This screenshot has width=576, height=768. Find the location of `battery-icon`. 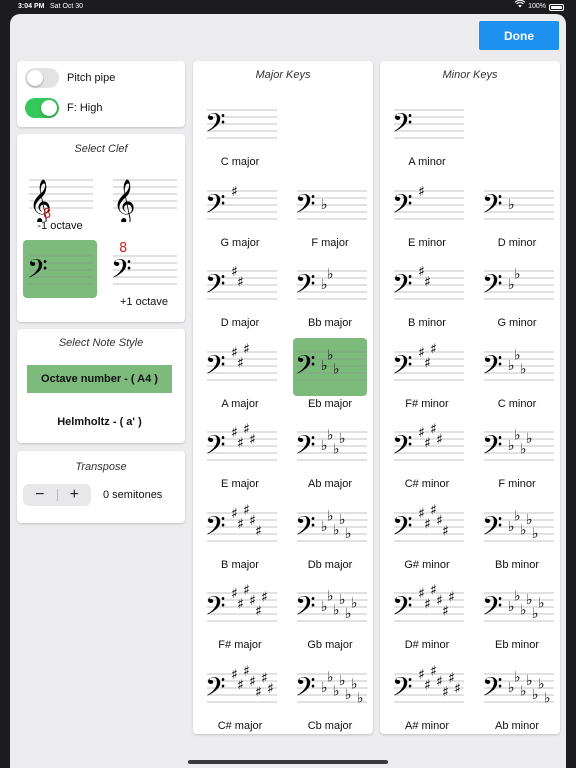

battery-icon is located at coordinates (556, 7).